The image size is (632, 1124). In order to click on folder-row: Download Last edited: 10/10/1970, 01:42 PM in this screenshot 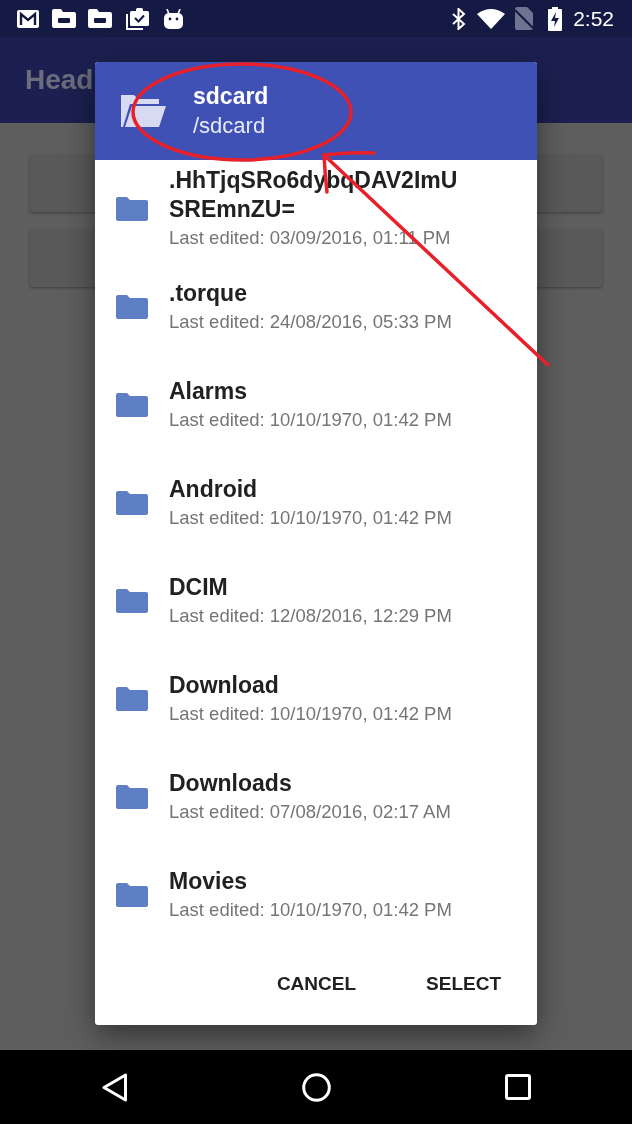, I will do `click(316, 699)`.